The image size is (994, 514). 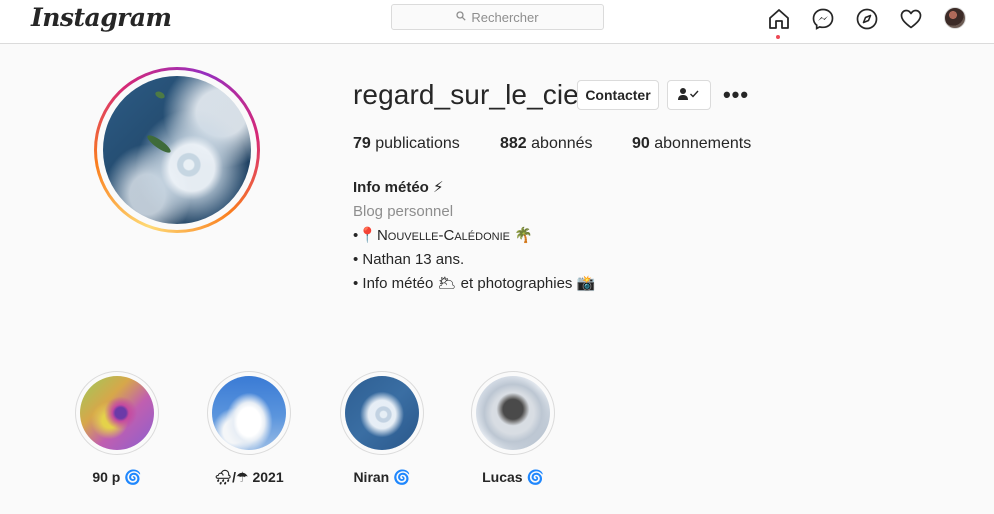 What do you see at coordinates (779, 19) in the screenshot?
I see `home-icon` at bounding box center [779, 19].